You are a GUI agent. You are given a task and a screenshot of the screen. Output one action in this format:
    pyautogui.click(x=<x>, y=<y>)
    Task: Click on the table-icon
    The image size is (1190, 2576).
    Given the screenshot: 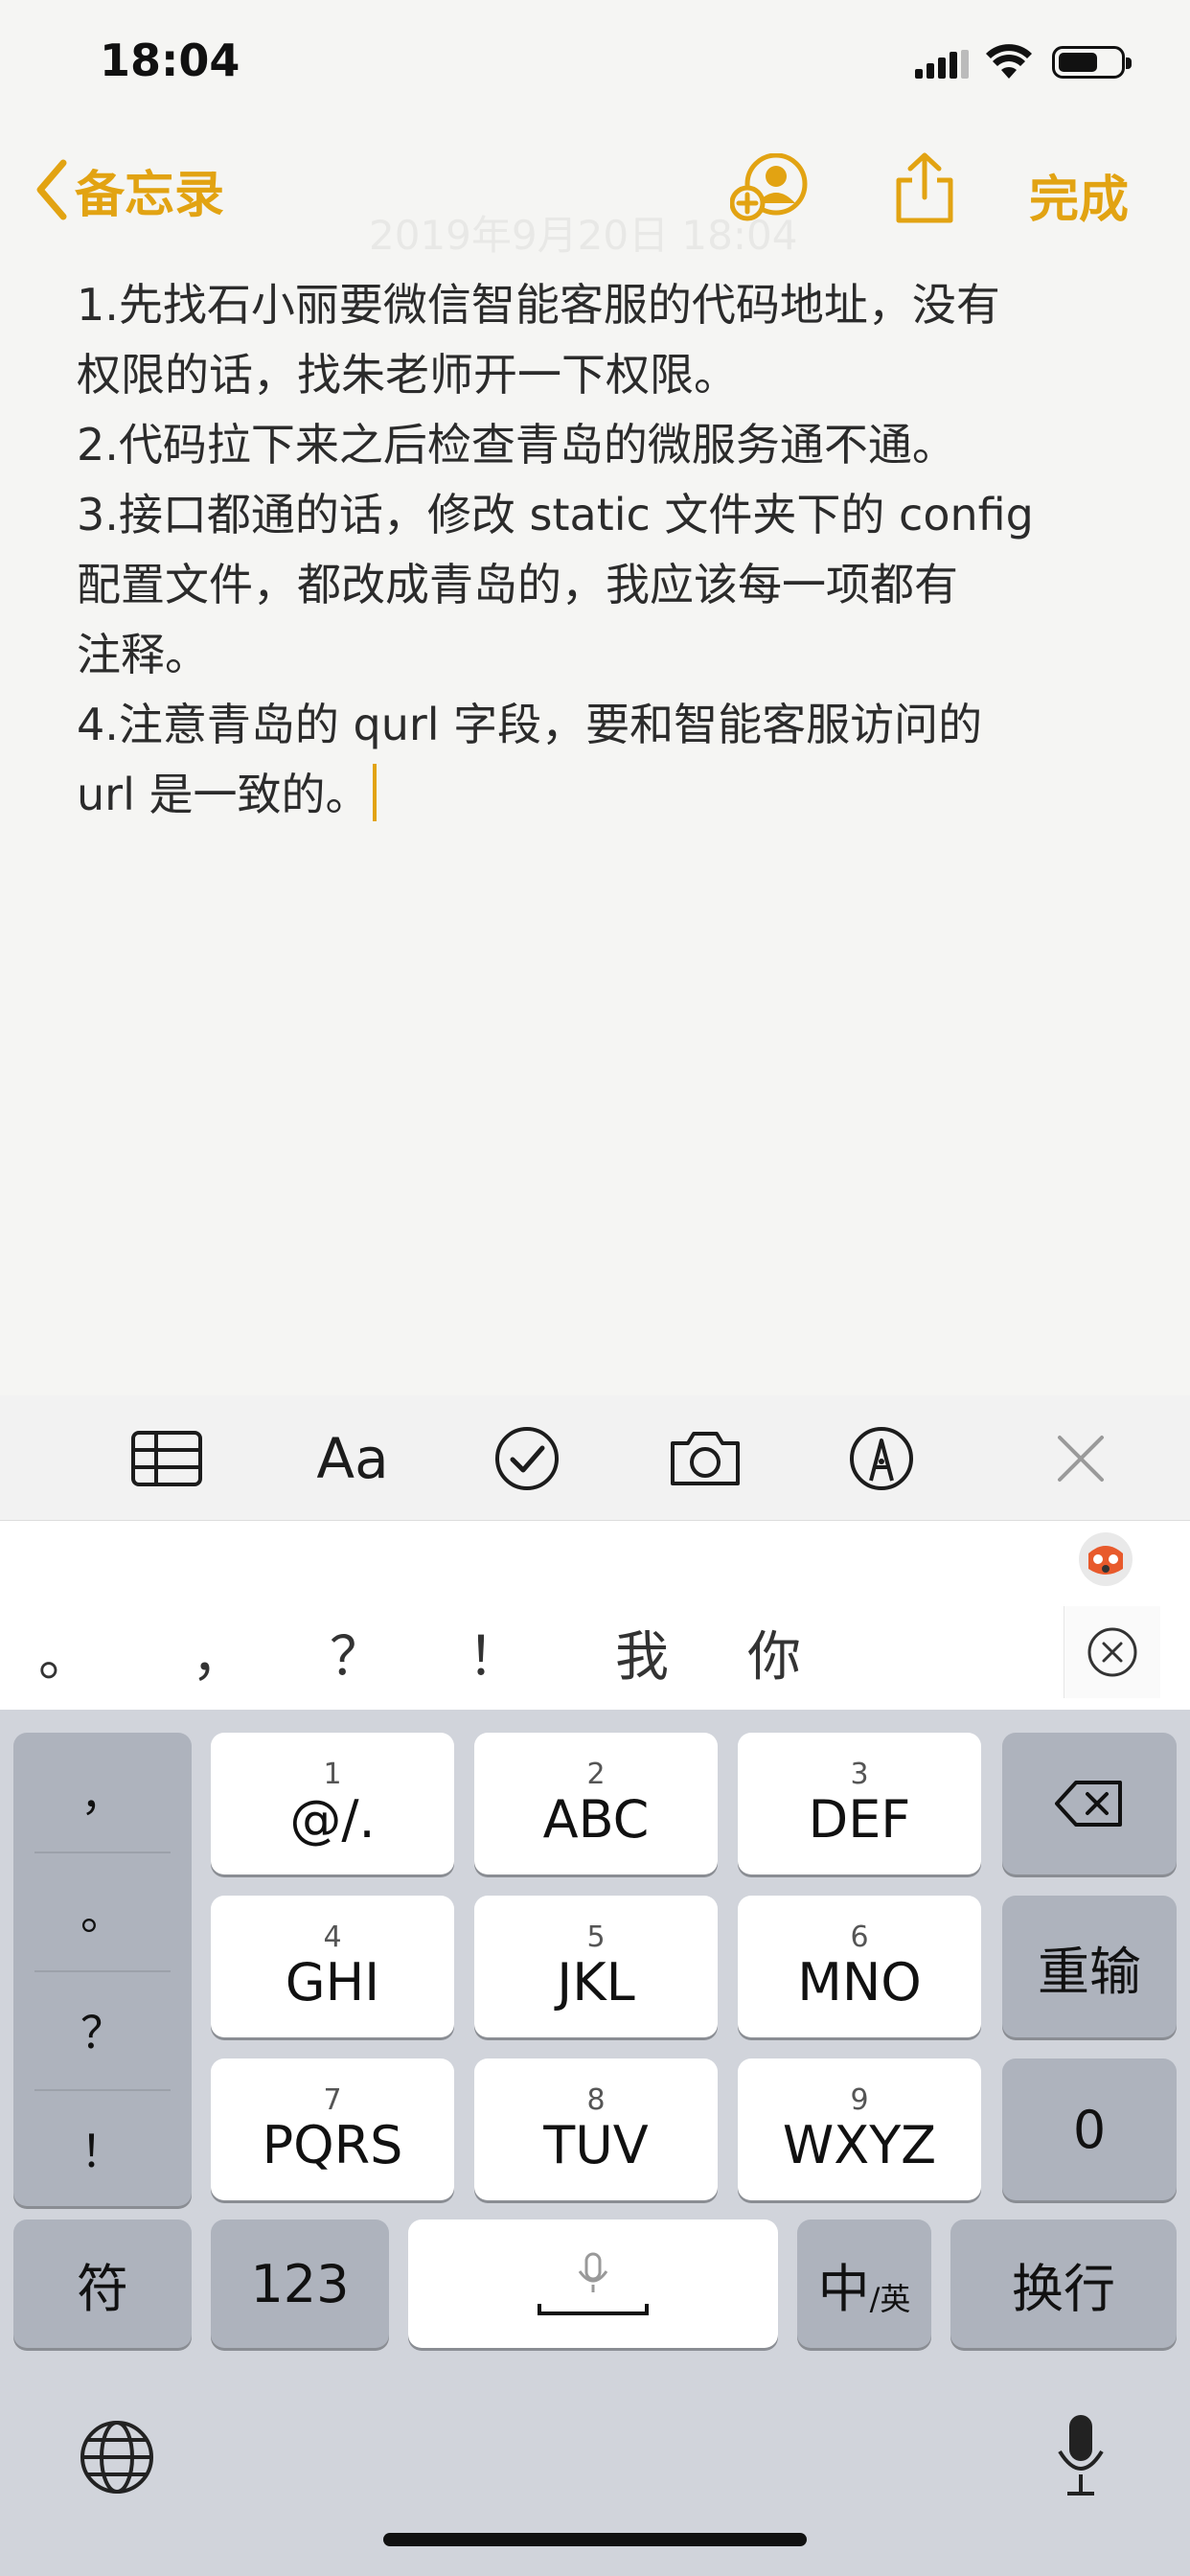 What is the action you would take?
    pyautogui.click(x=167, y=1458)
    